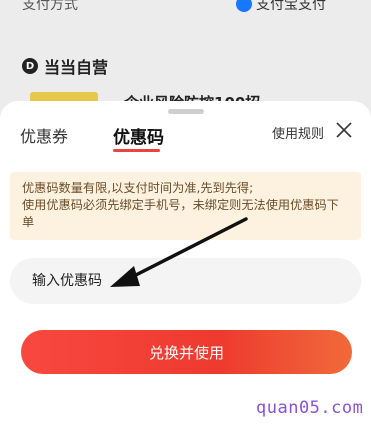 Image resolution: width=371 pixels, height=444 pixels. What do you see at coordinates (76, 67) in the screenshot?
I see `store-name: 当当自营` at bounding box center [76, 67].